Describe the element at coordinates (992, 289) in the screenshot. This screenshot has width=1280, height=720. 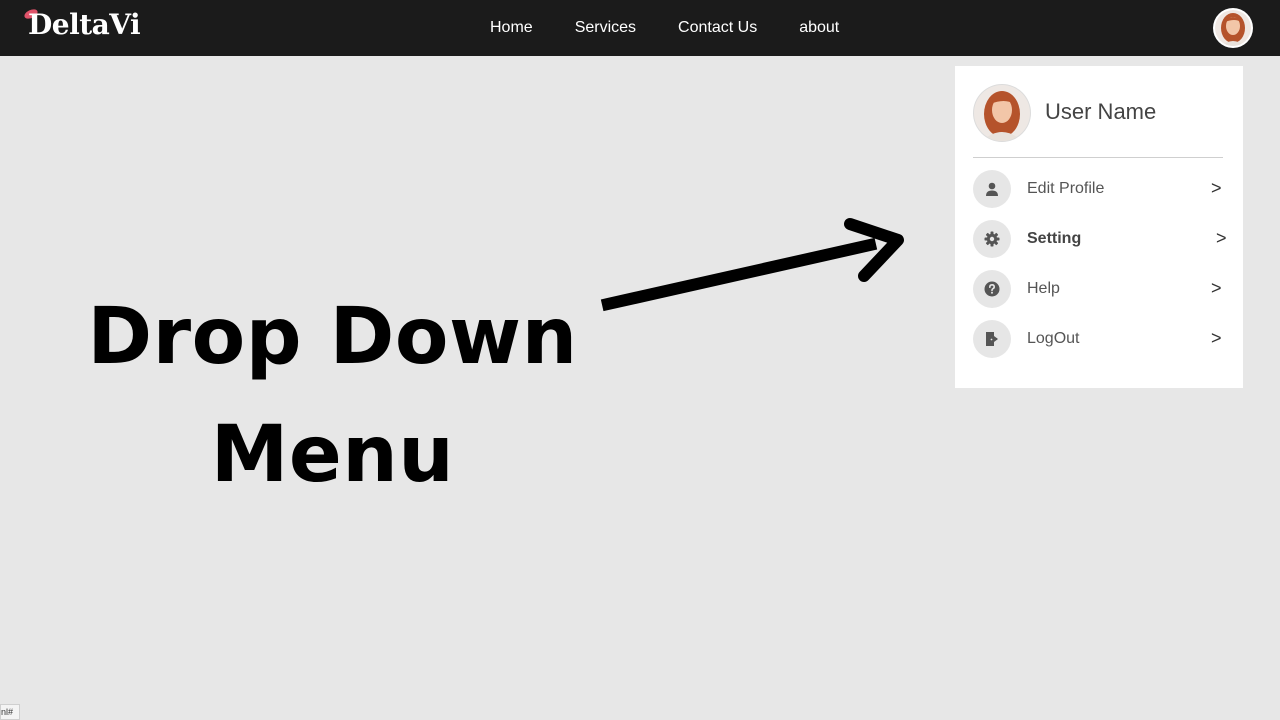
I see `question-icon` at that location.